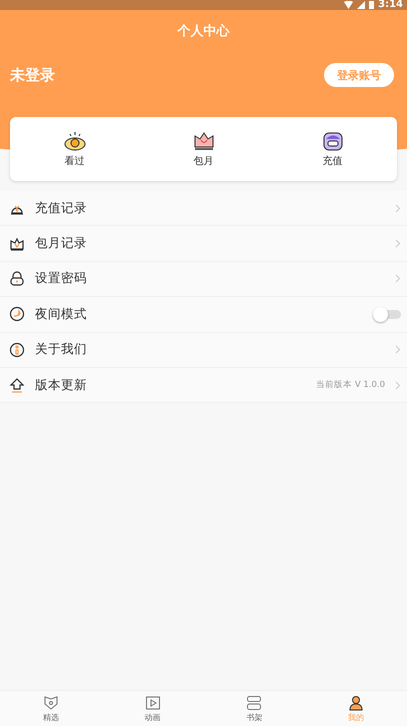 Image resolution: width=407 pixels, height=726 pixels. I want to click on nav-tab: 书架, so click(255, 708).